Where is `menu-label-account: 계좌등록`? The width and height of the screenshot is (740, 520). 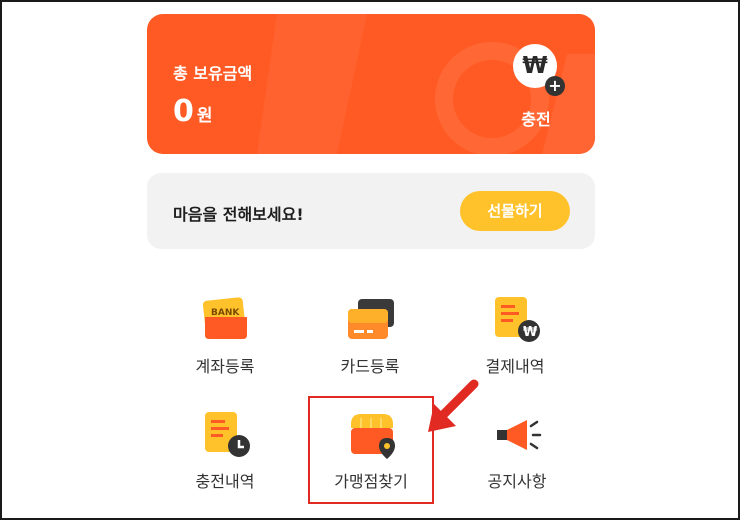
menu-label-account: 계좌등록 is located at coordinates (225, 366).